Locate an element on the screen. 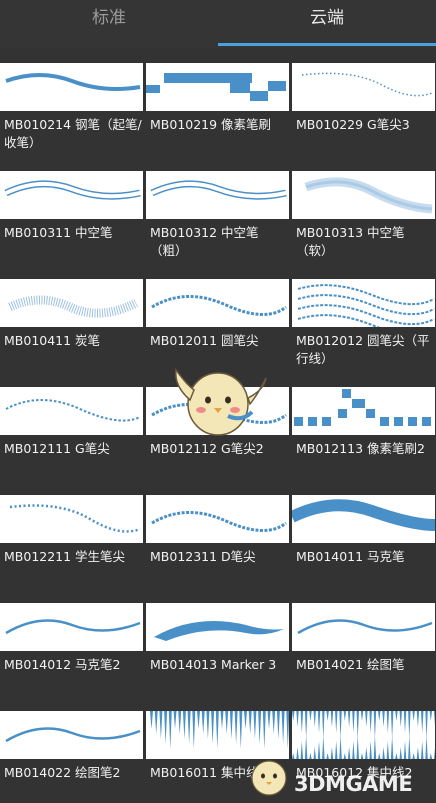 The image size is (436, 803). brush-item: MB014011 马克笔 is located at coordinates (363, 534).